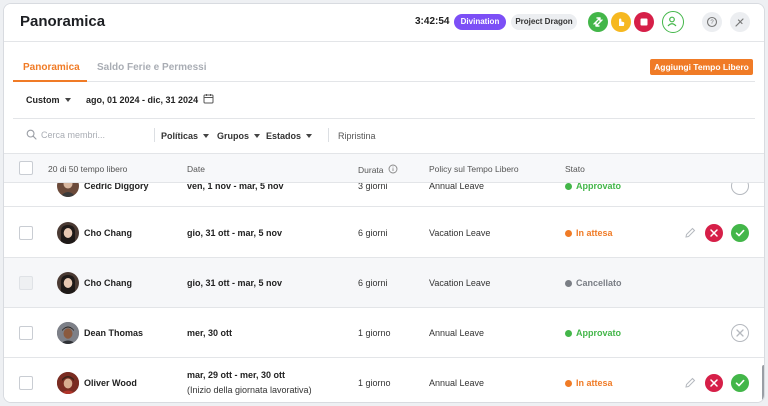  I want to click on divider, so click(384, 118).